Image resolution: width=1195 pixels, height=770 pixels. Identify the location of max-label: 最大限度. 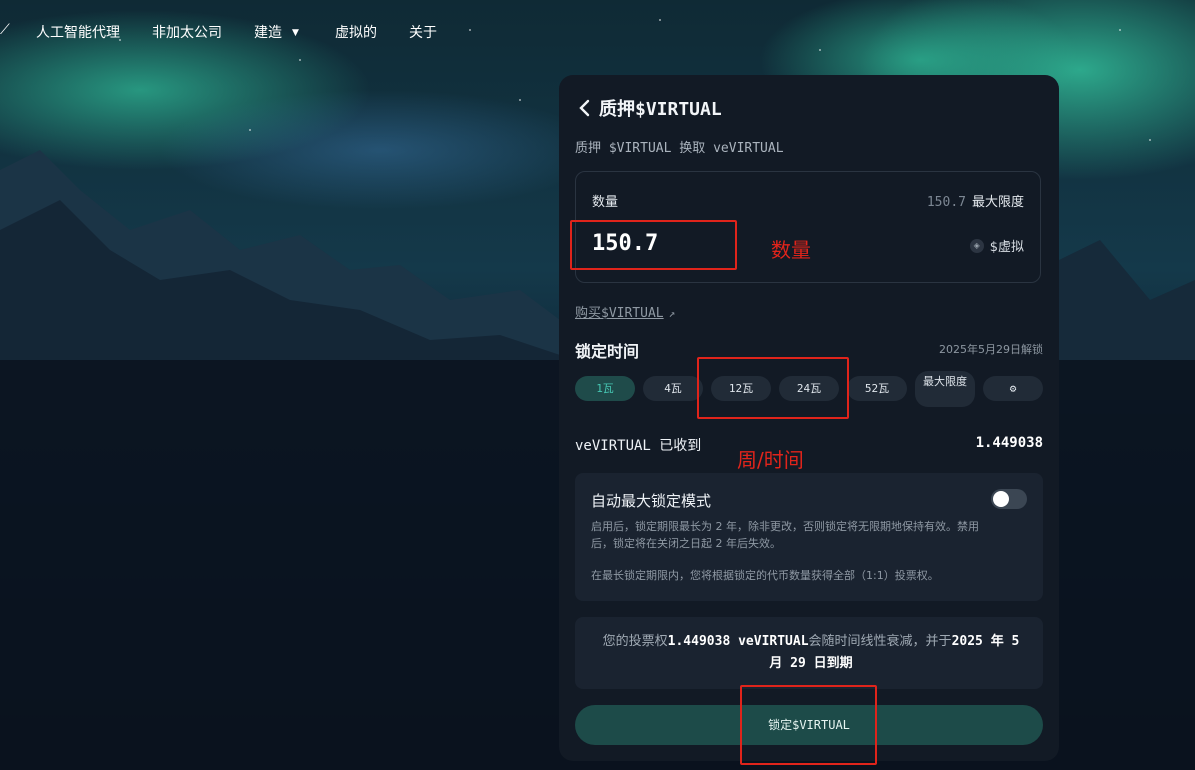
(997, 202).